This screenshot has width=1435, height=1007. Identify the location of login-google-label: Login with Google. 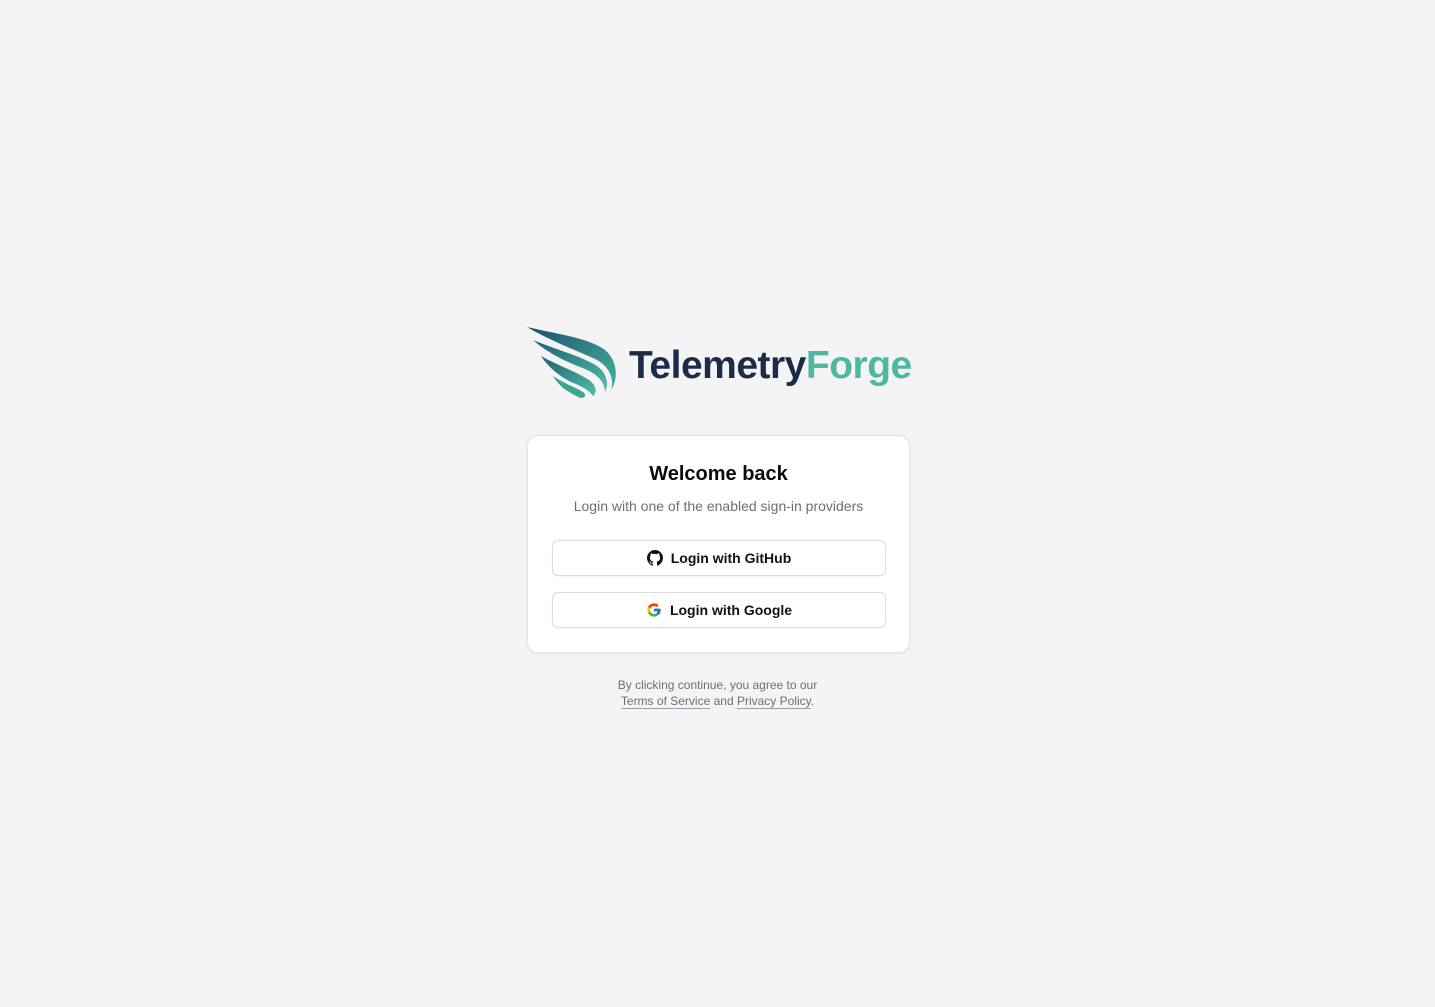
(731, 610).